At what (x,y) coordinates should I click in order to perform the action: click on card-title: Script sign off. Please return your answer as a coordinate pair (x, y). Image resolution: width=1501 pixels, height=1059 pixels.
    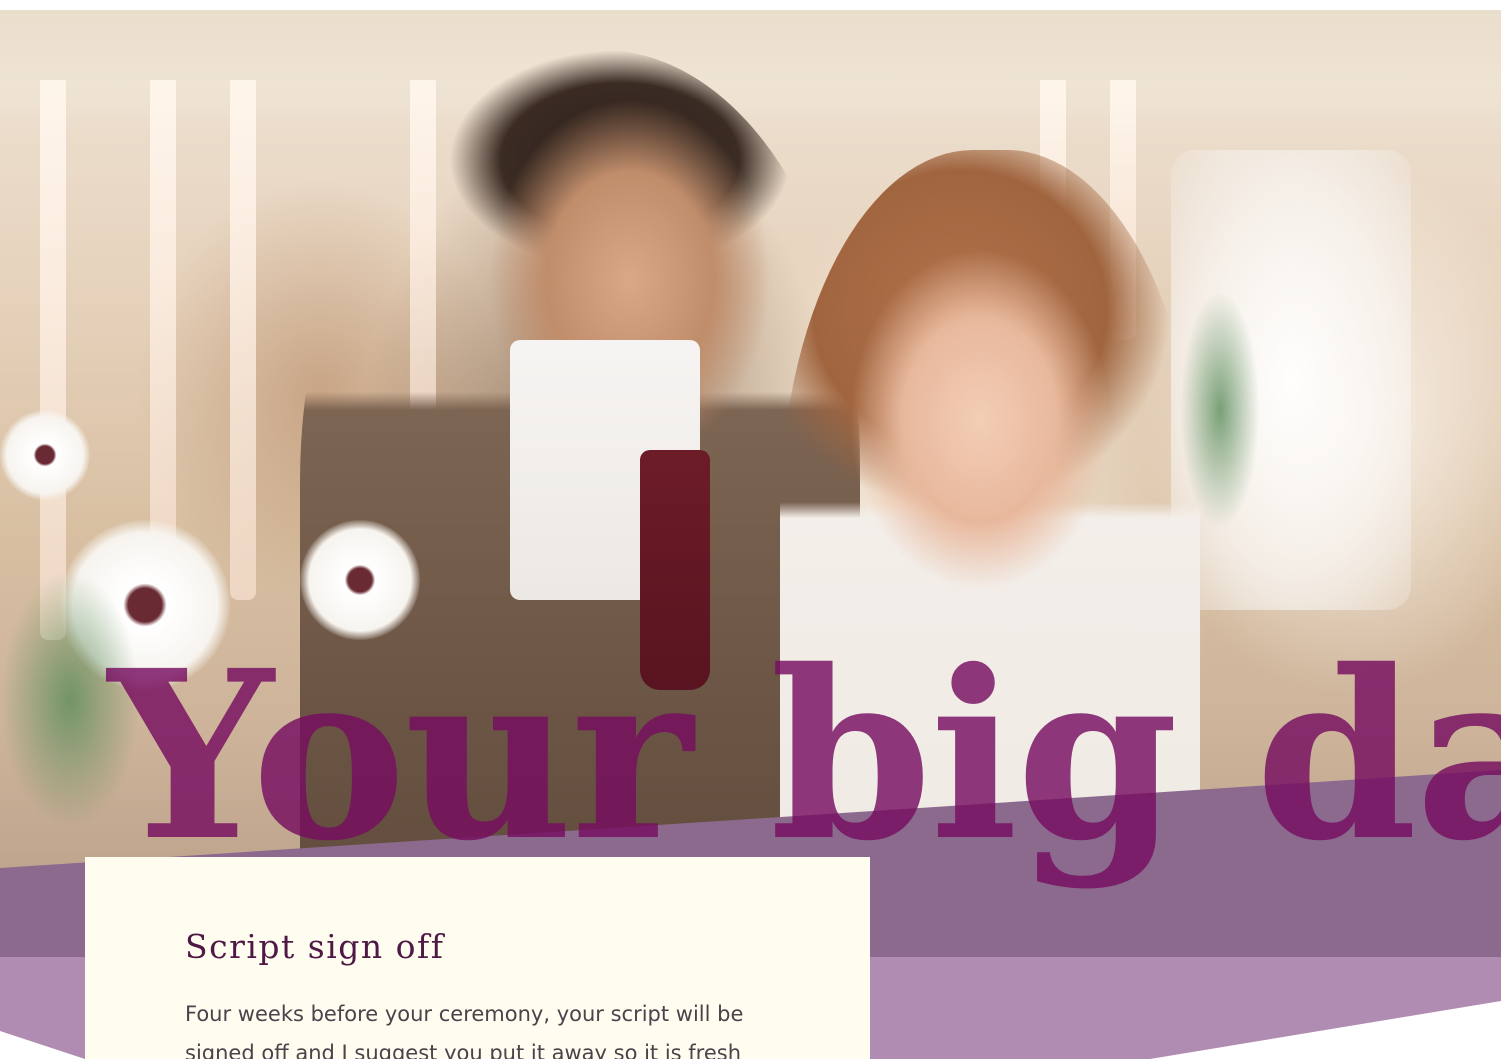
    Looking at the image, I should click on (315, 946).